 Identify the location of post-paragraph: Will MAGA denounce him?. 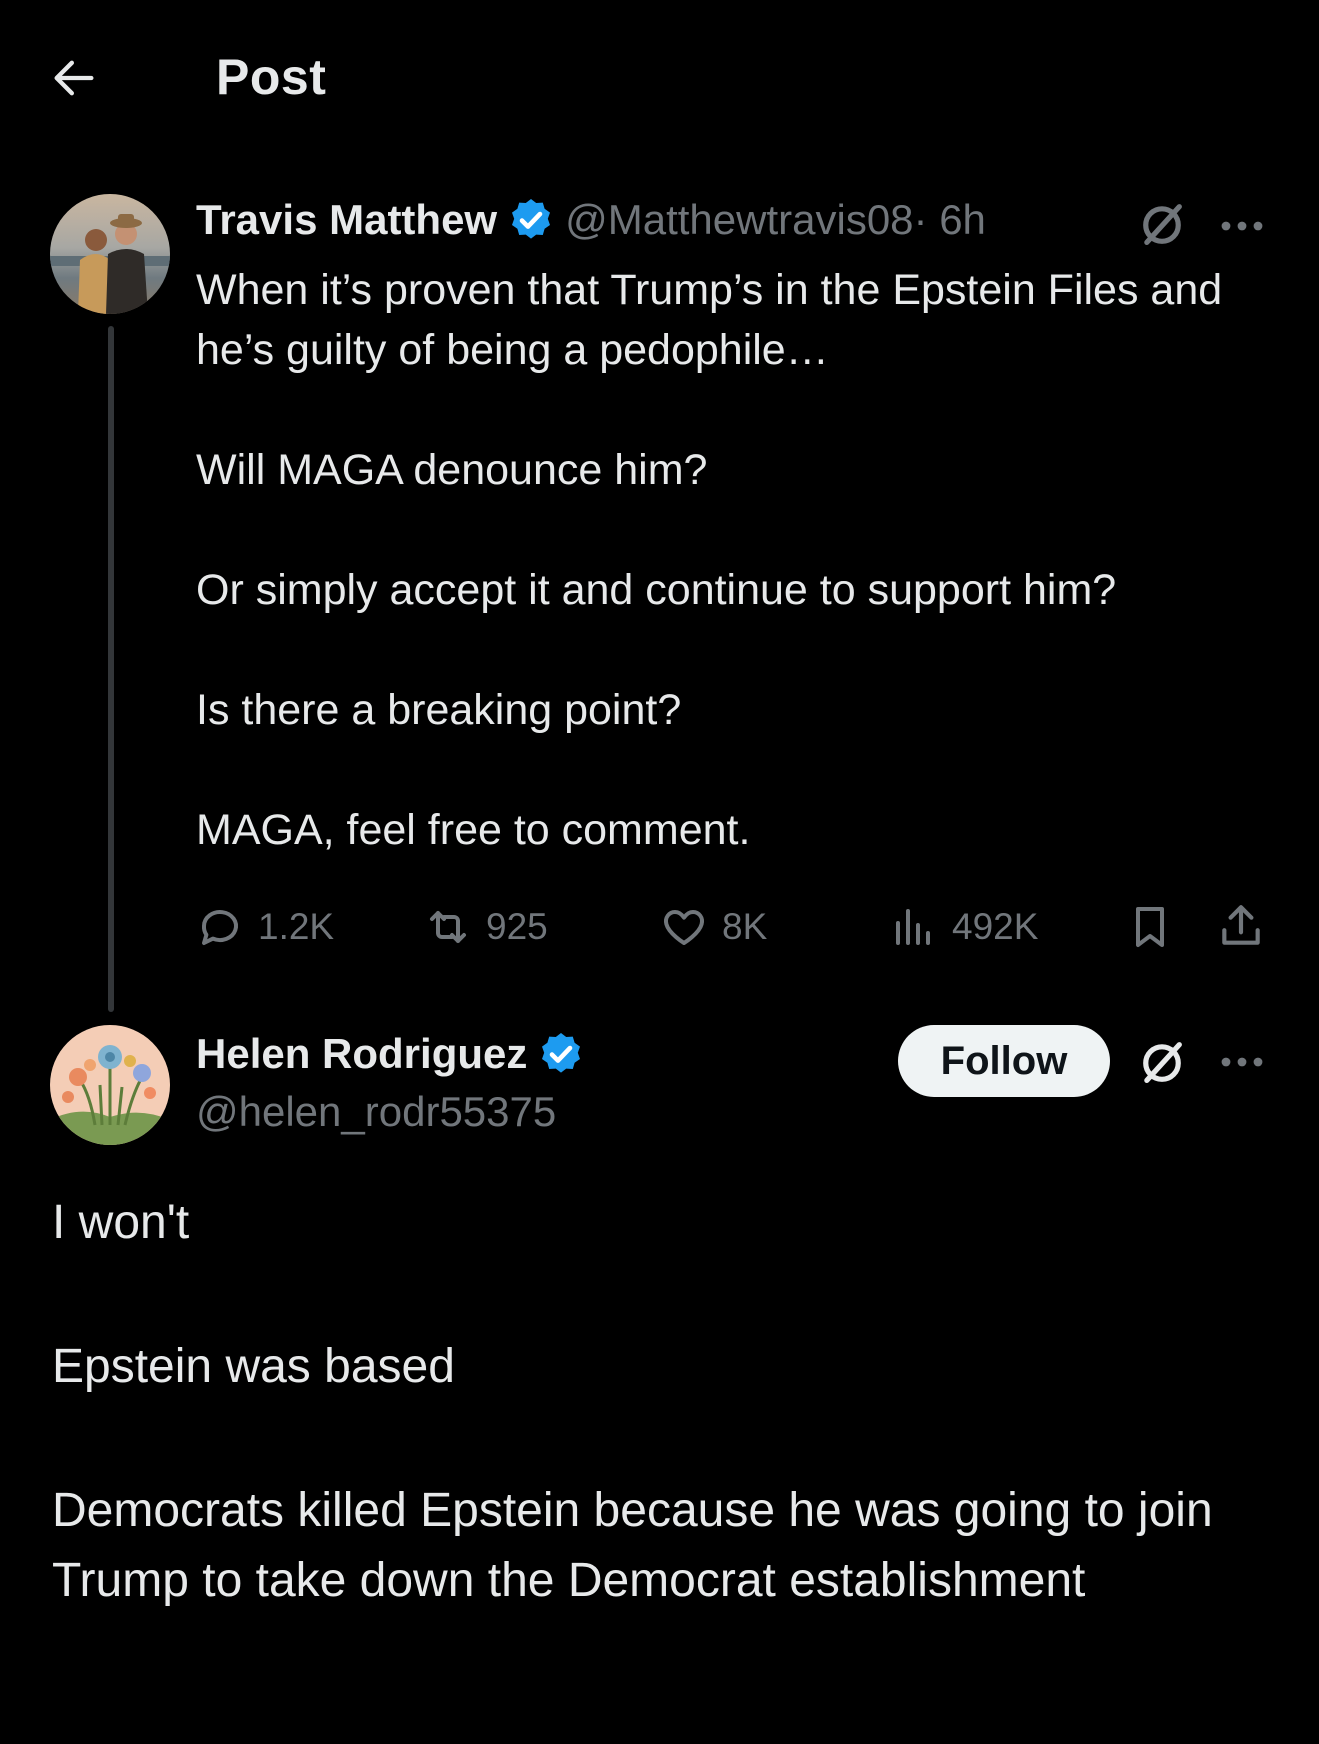
(452, 470).